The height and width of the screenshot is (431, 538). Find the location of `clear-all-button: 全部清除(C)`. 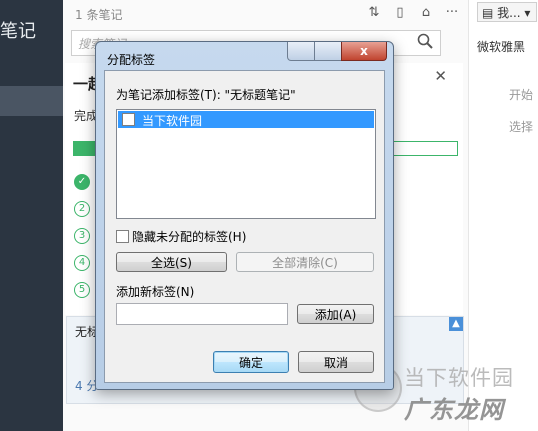

clear-all-button: 全部清除(C) is located at coordinates (305, 262).